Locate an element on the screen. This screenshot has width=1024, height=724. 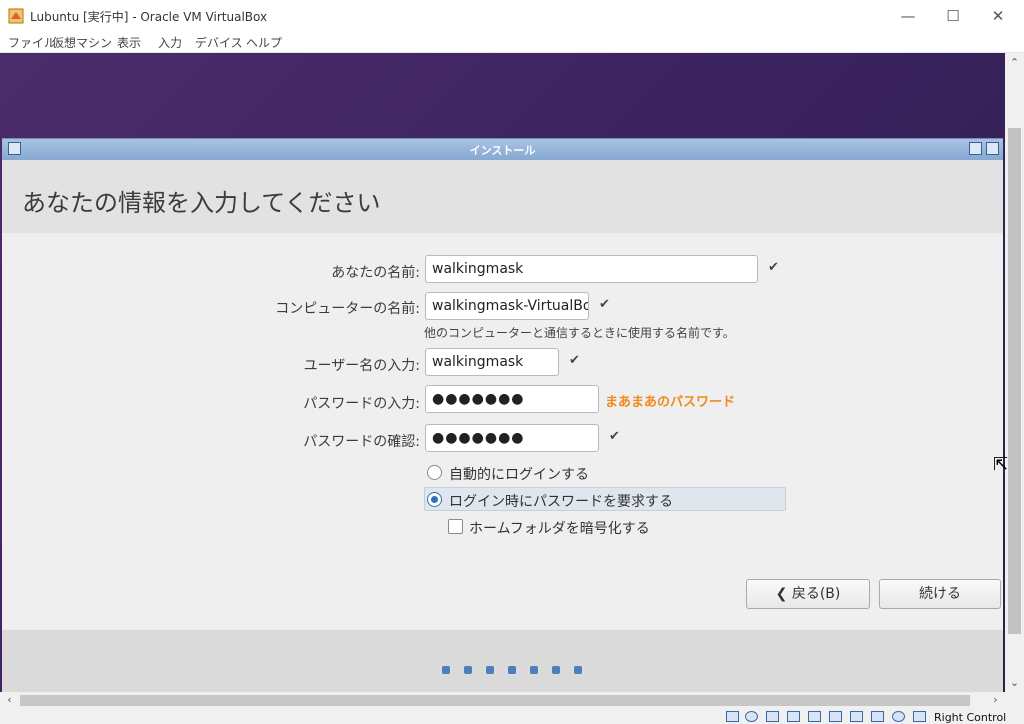
hard-disk-icon is located at coordinates (732, 716).